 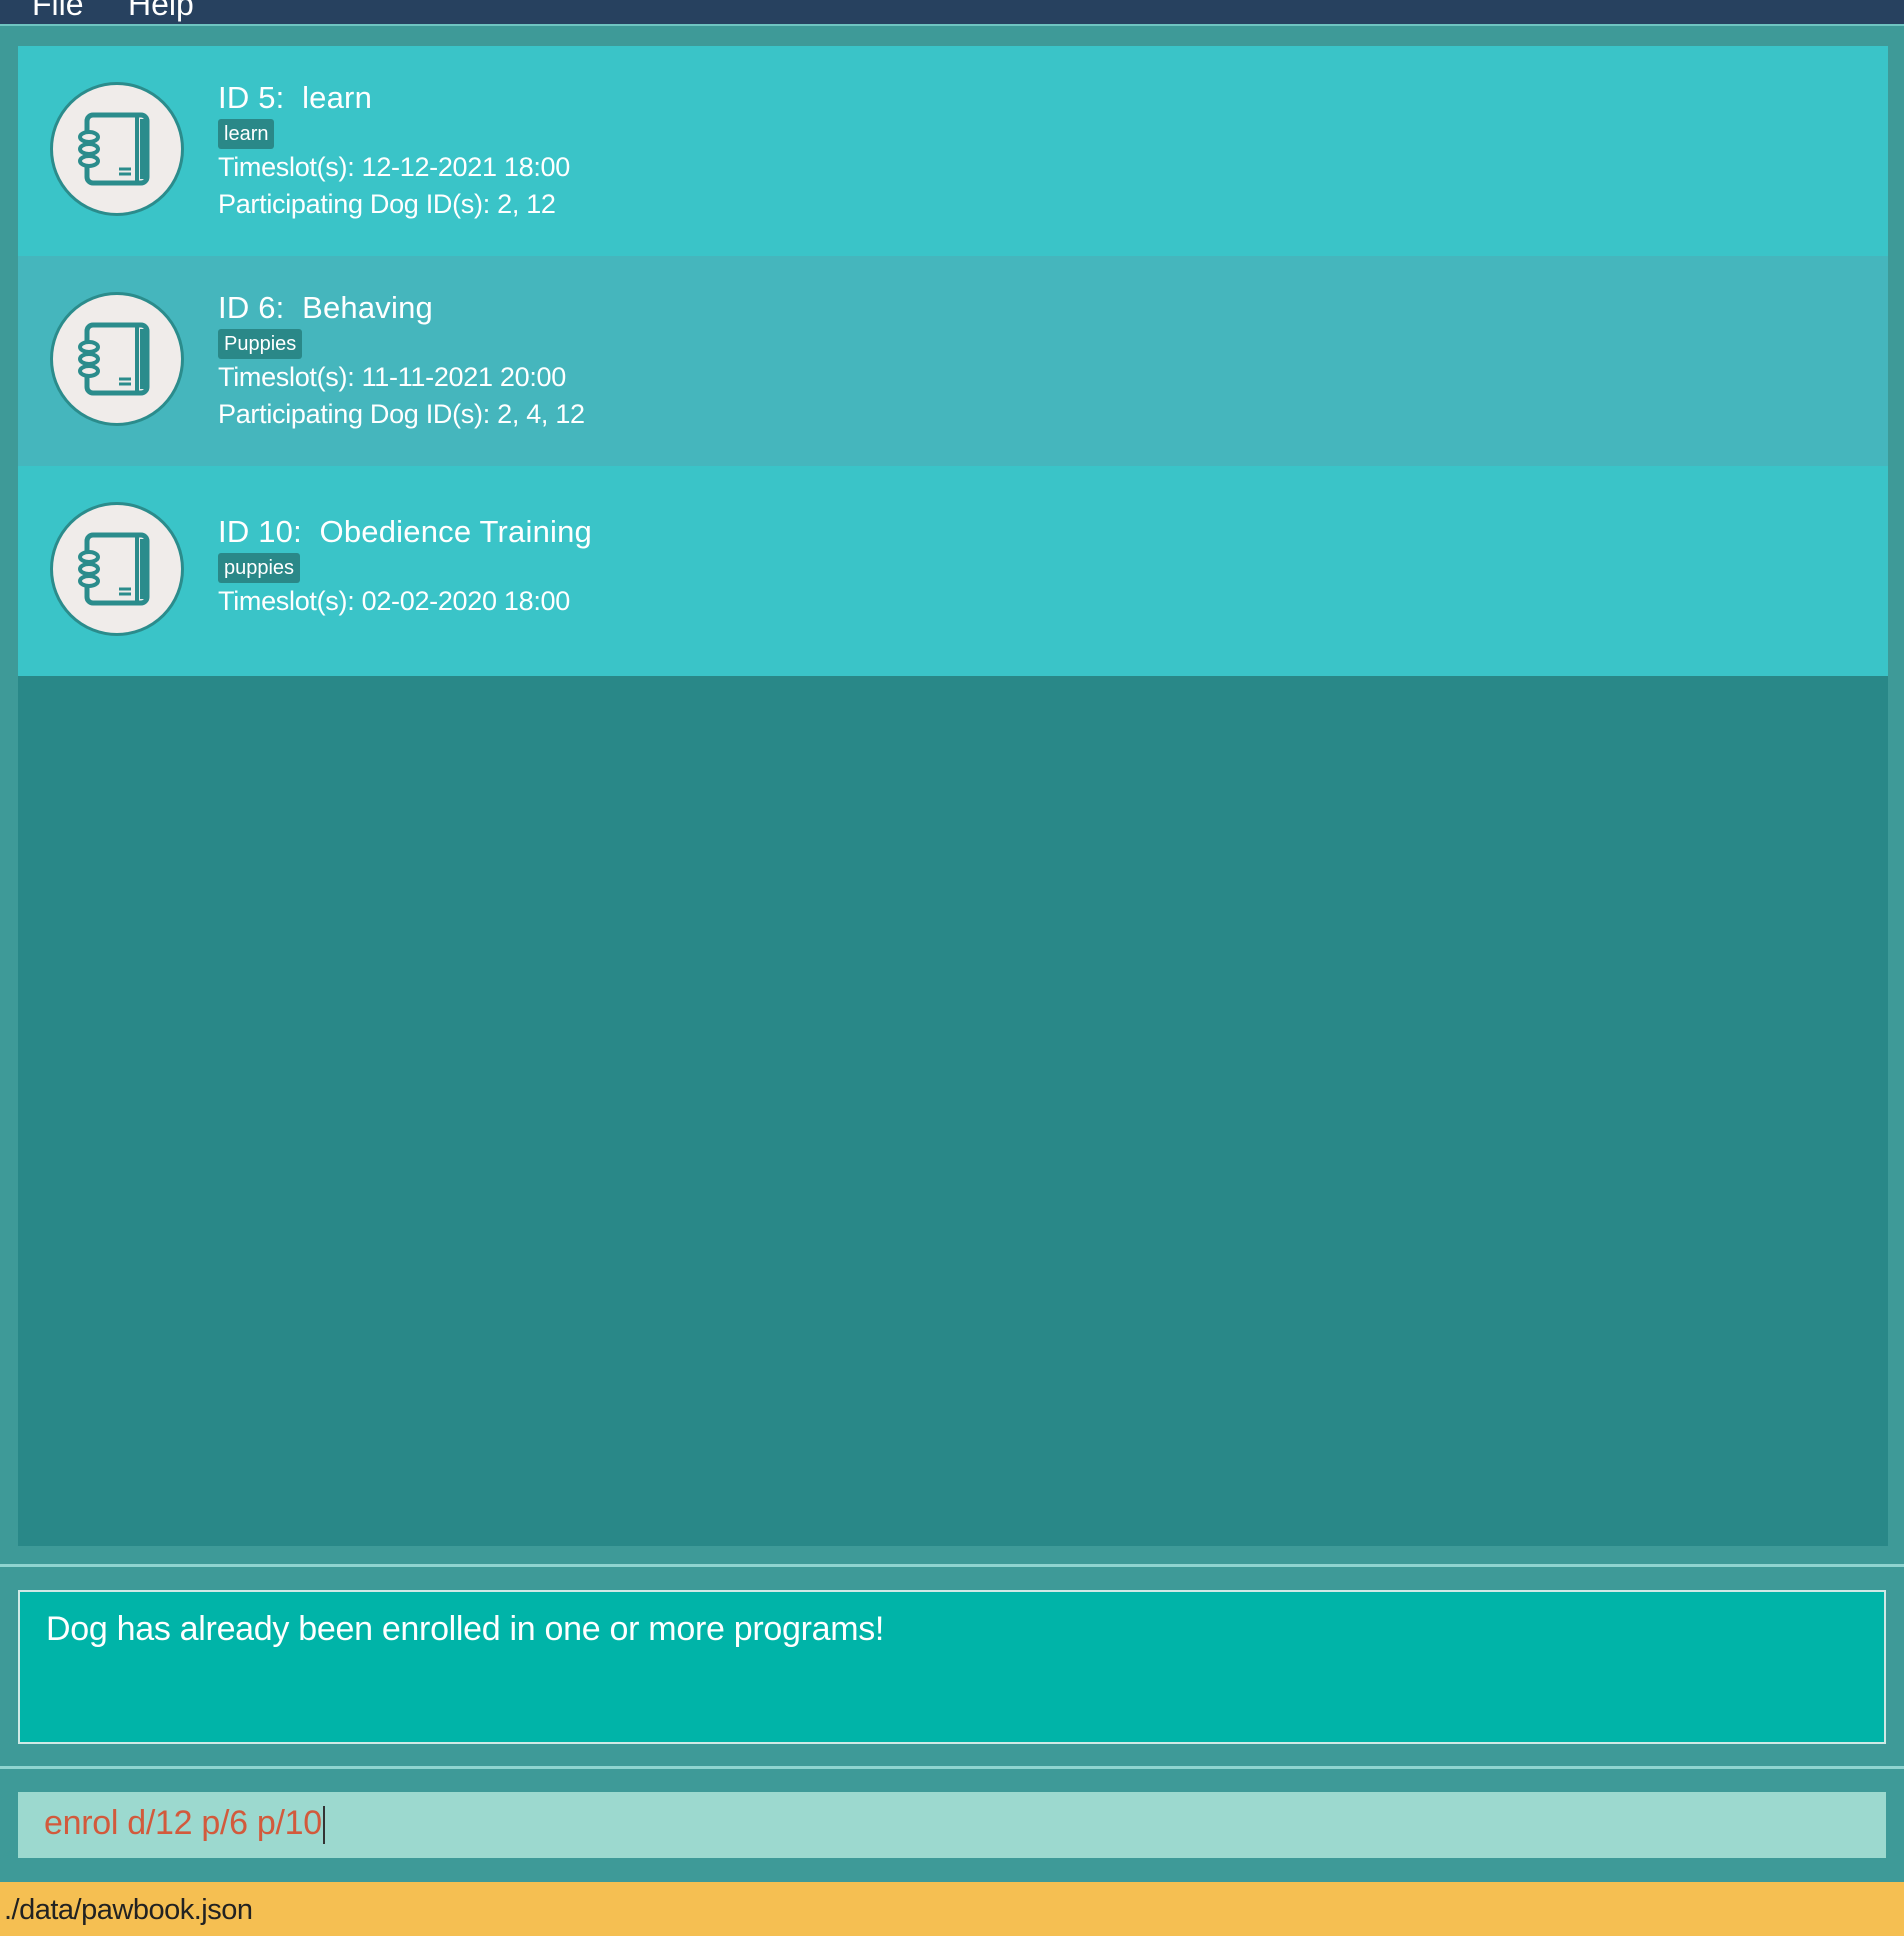 I want to click on data-file-path: ./data/pawbook.json, so click(x=128, y=1910).